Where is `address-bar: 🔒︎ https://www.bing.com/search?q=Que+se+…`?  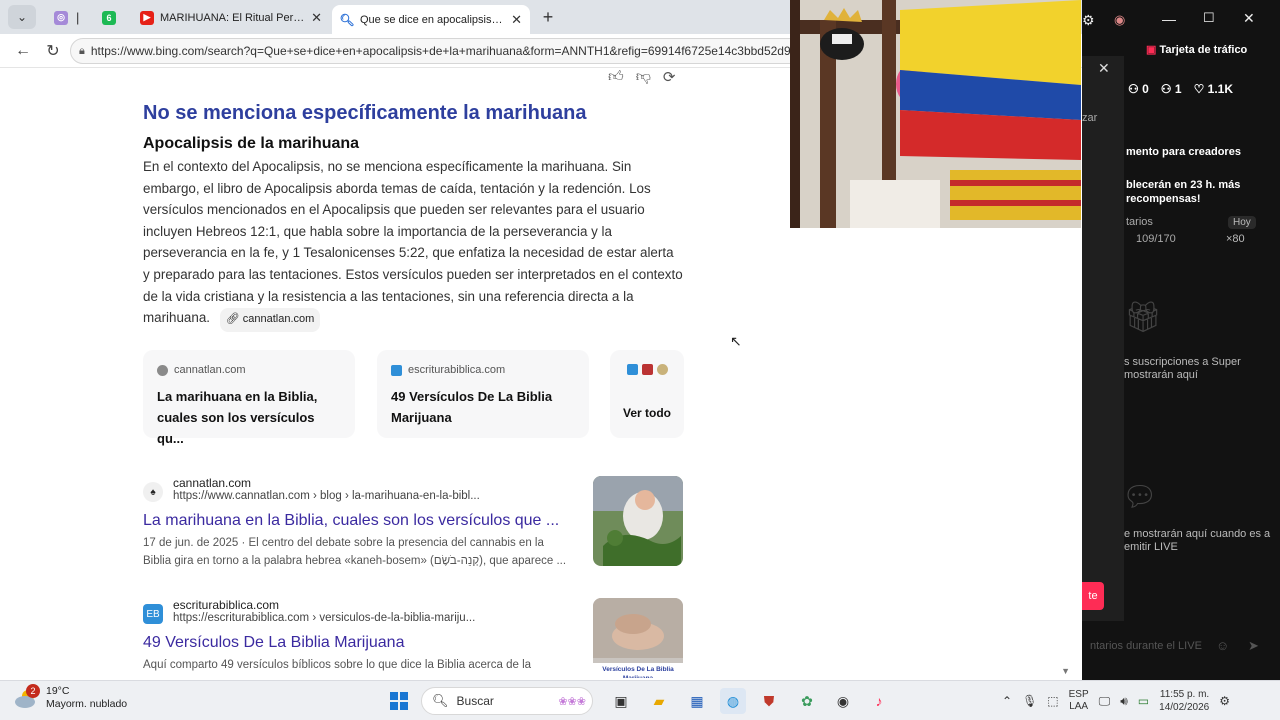 address-bar: 🔒︎ https://www.bing.com/search?q=Que+se+… is located at coordinates (450, 51).